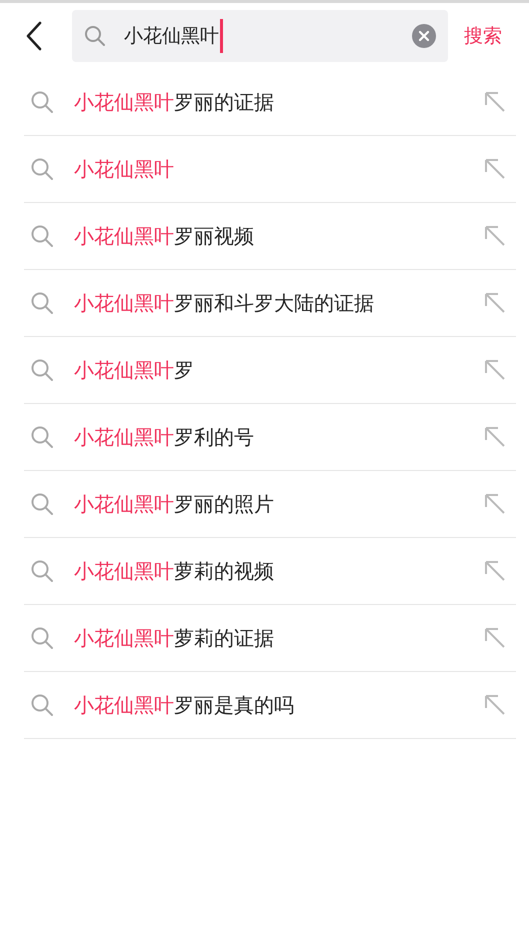  I want to click on suggestion-item: 小花仙黑叶, so click(270, 169).